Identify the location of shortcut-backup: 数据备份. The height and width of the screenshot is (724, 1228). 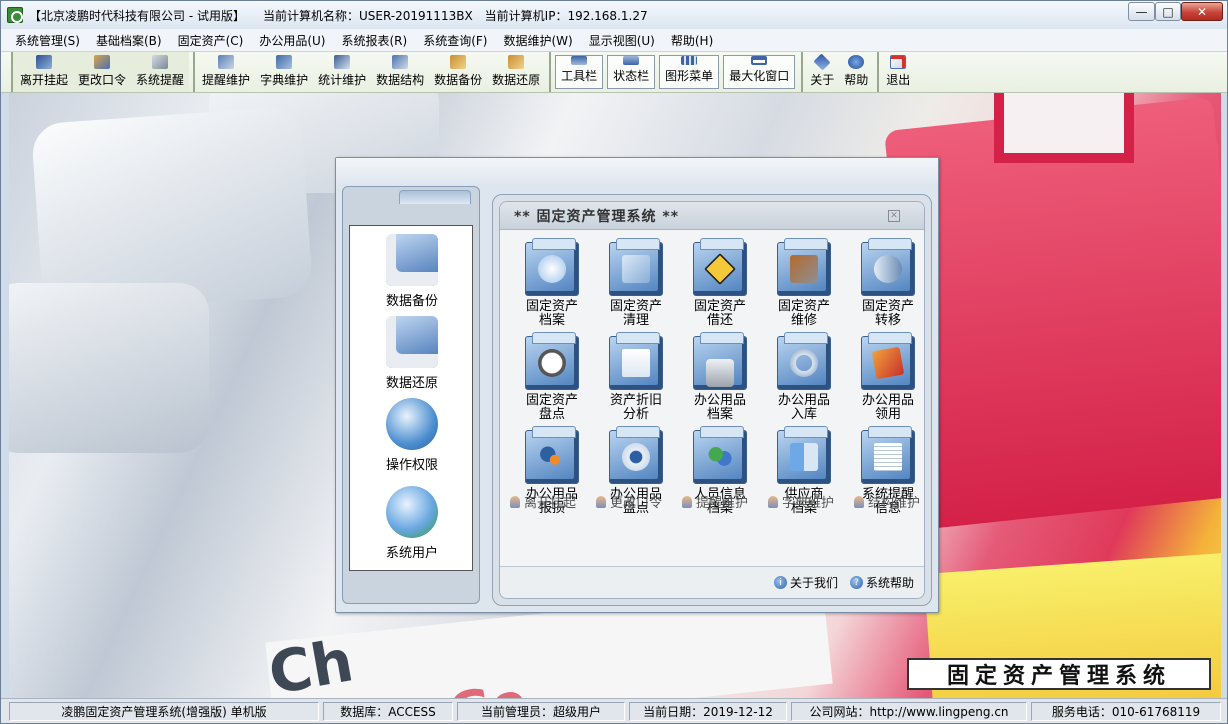
(412, 271).